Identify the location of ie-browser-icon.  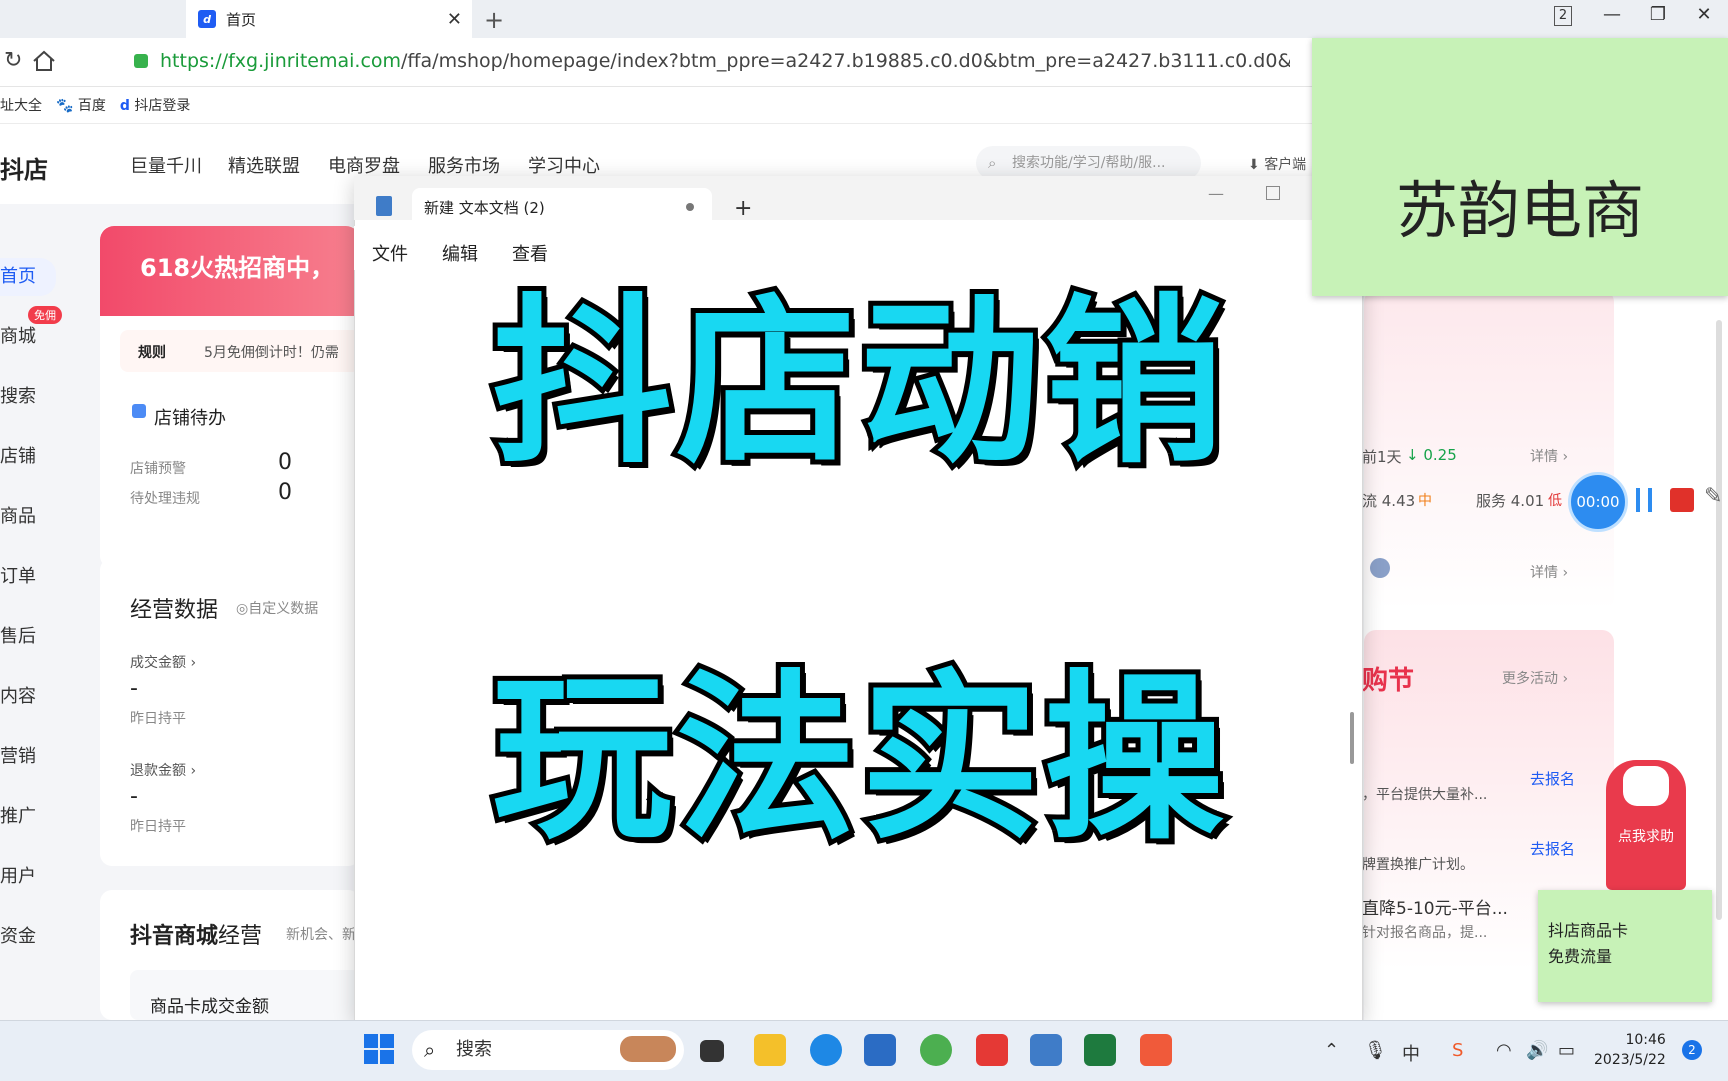
(936, 1050).